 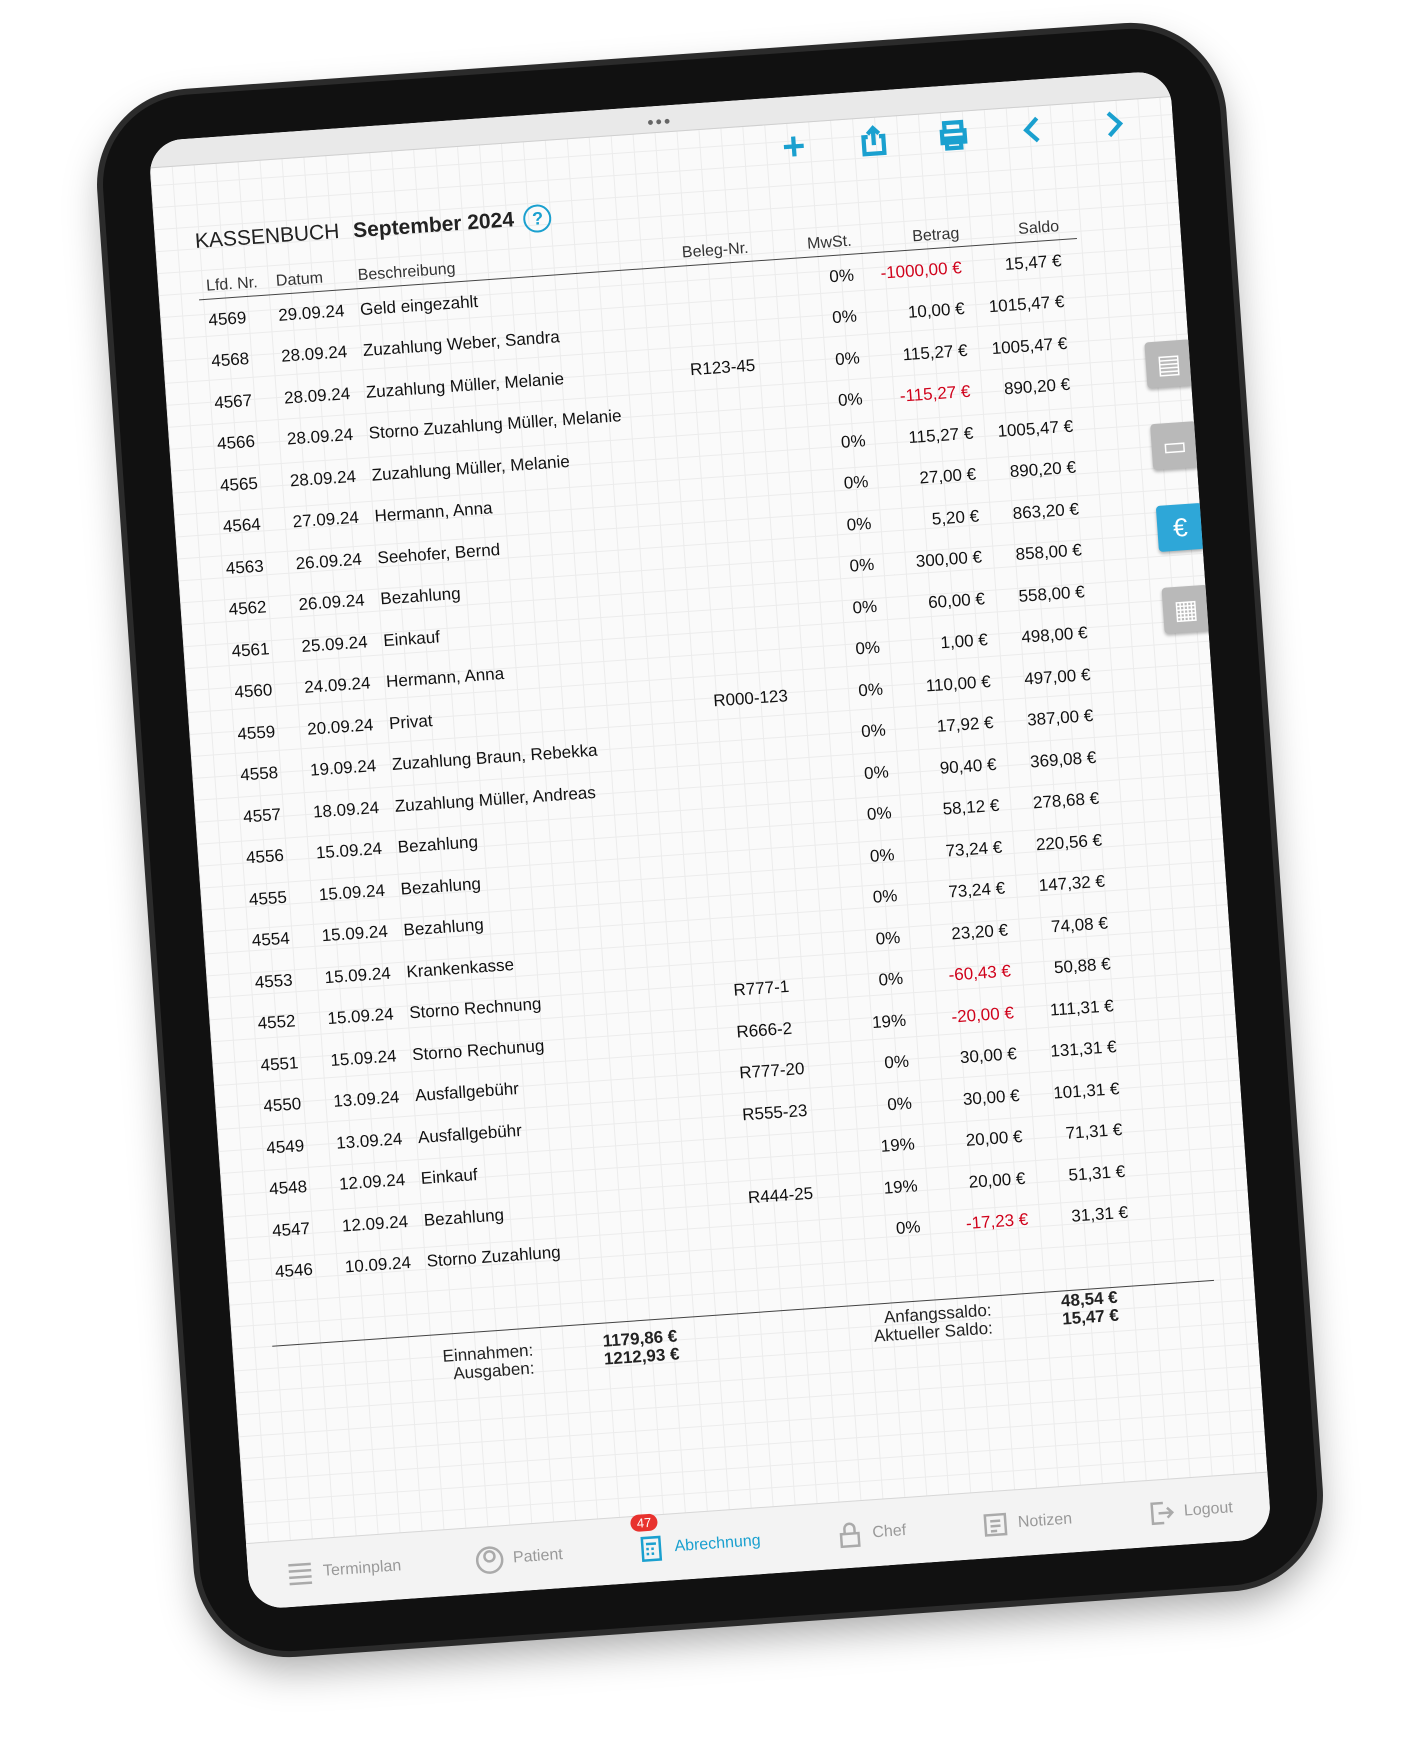 I want to click on row-betrag: 115,27 €, so click(x=940, y=435).